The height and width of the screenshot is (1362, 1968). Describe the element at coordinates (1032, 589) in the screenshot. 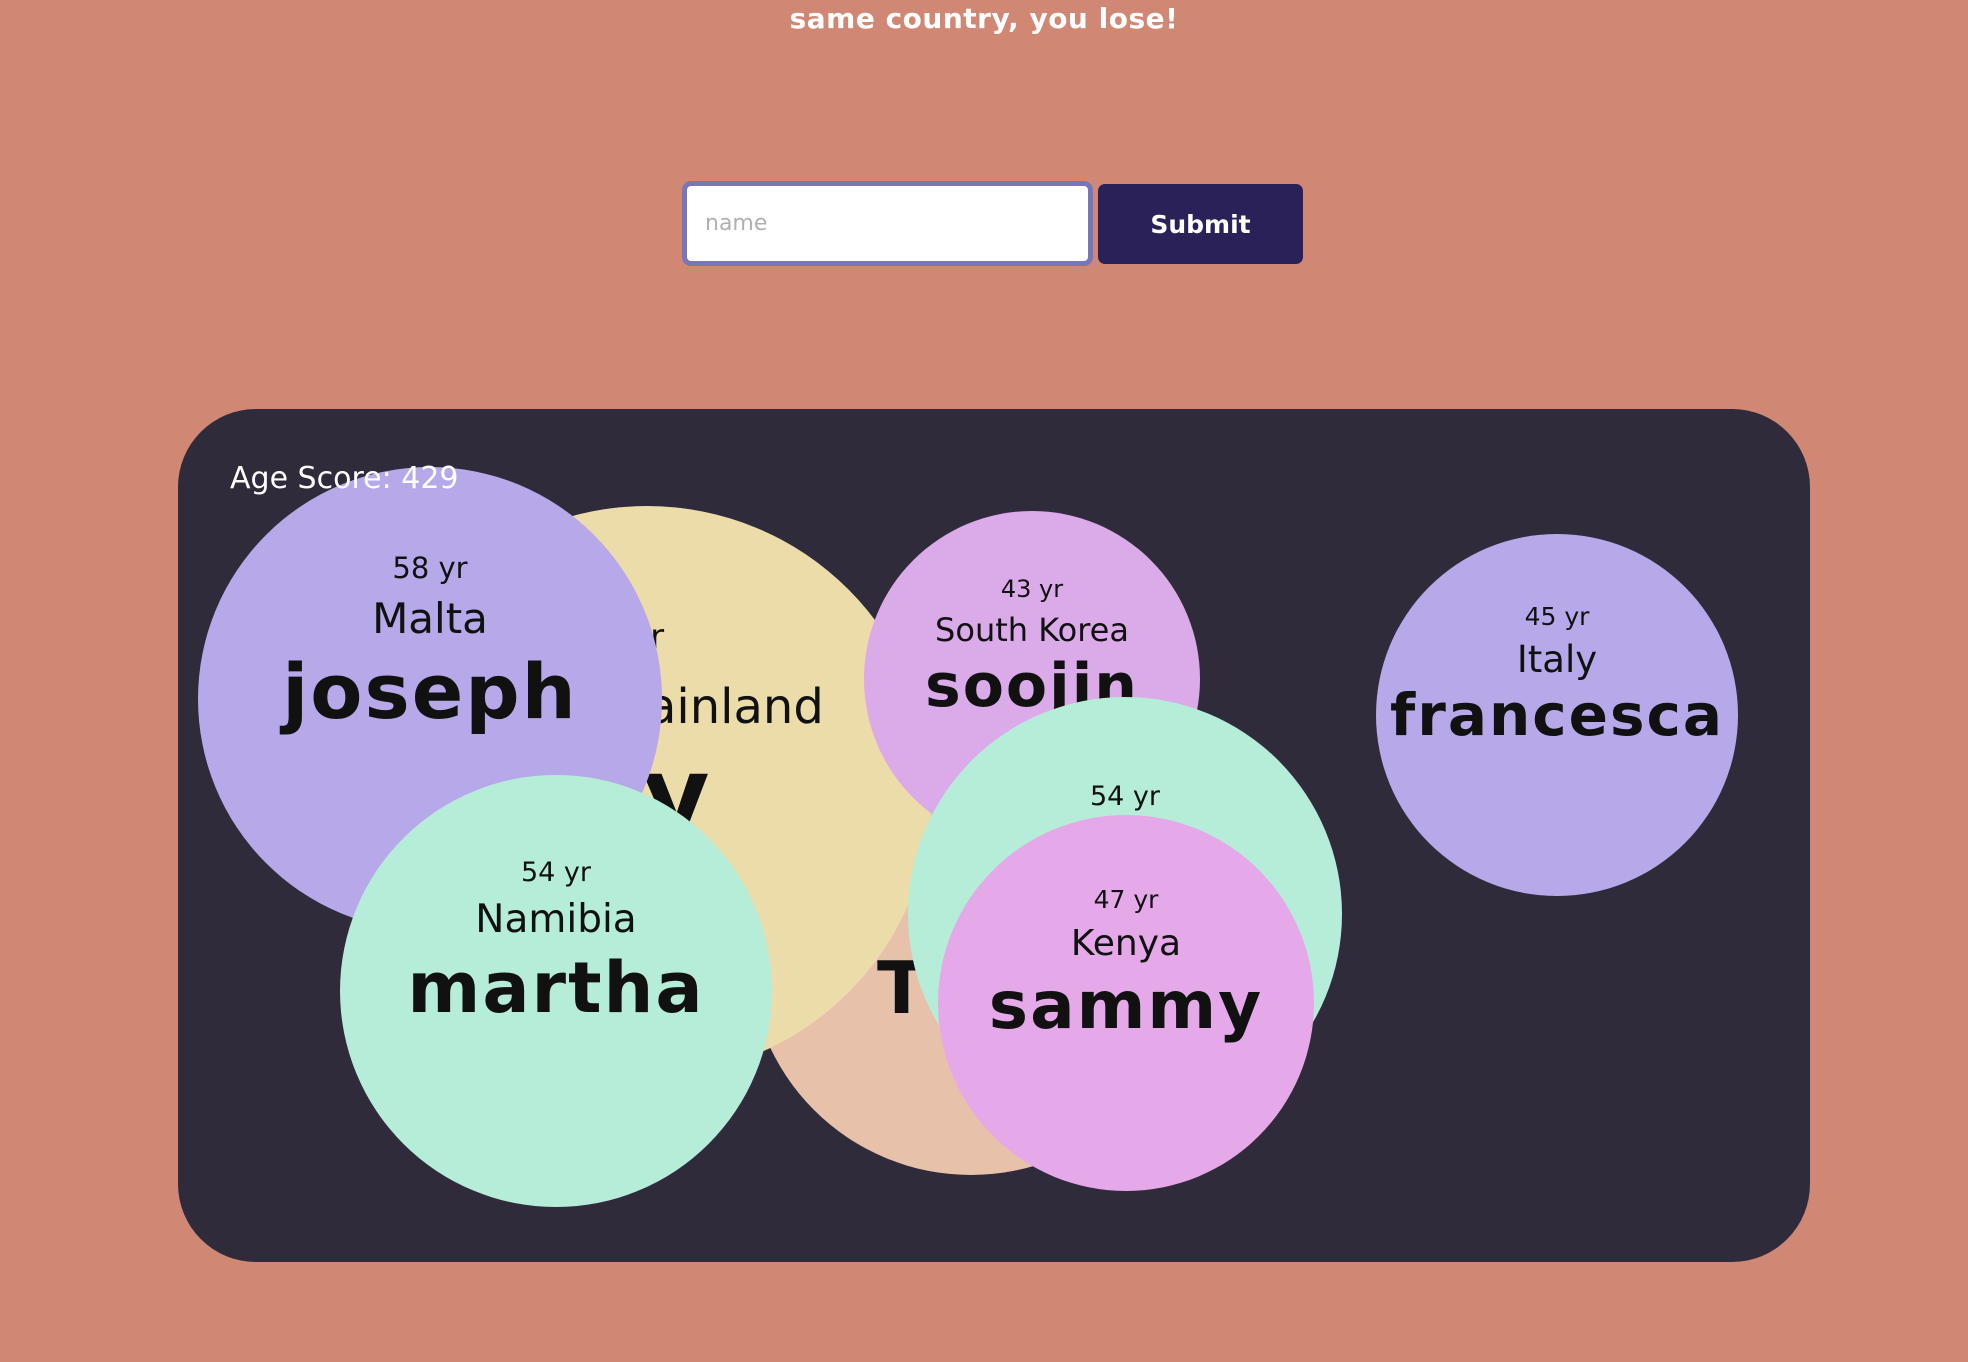

I see `bubble-age: 43 yr` at that location.